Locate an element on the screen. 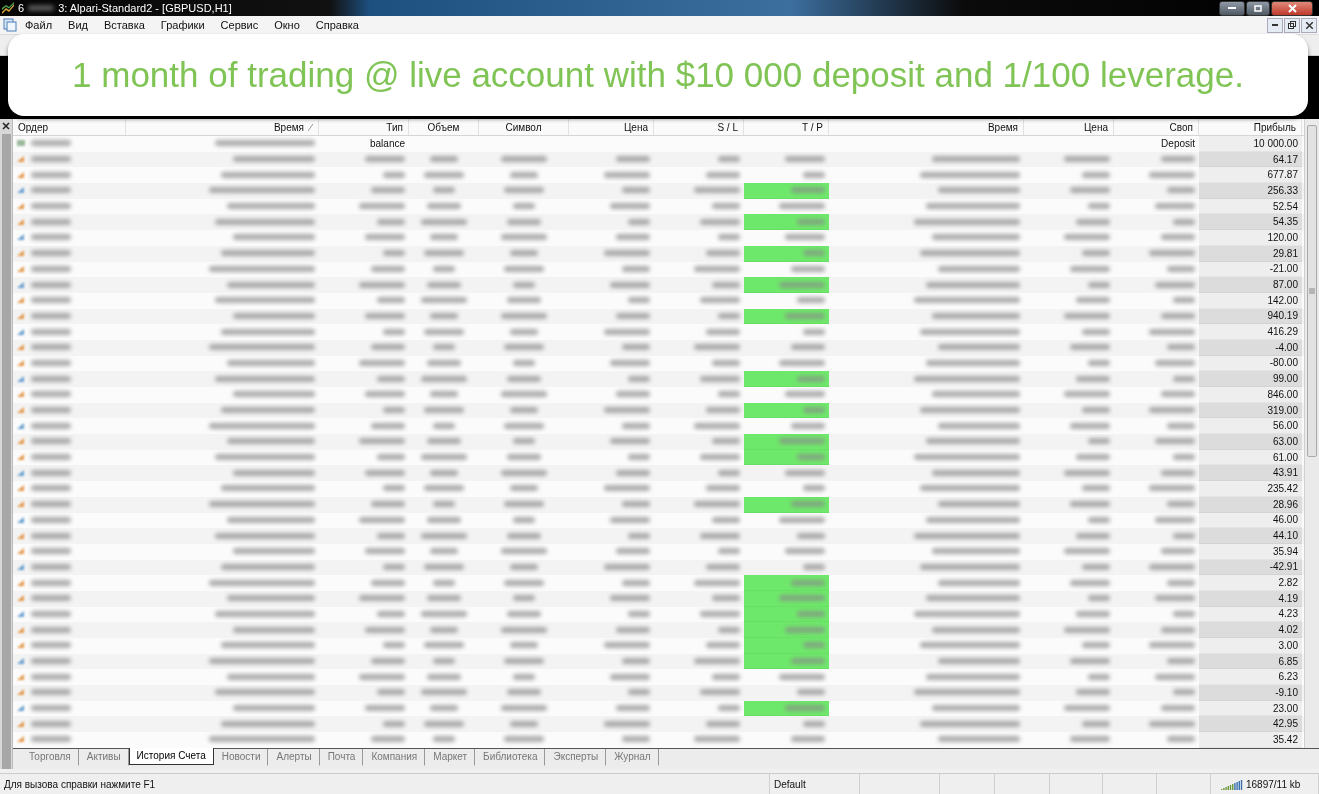 The height and width of the screenshot is (794, 1319). profit-cell: 677.87 is located at coordinates (1250, 175).